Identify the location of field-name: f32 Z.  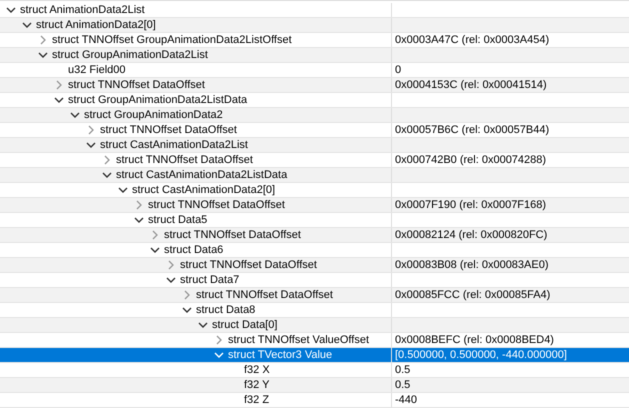
(257, 400).